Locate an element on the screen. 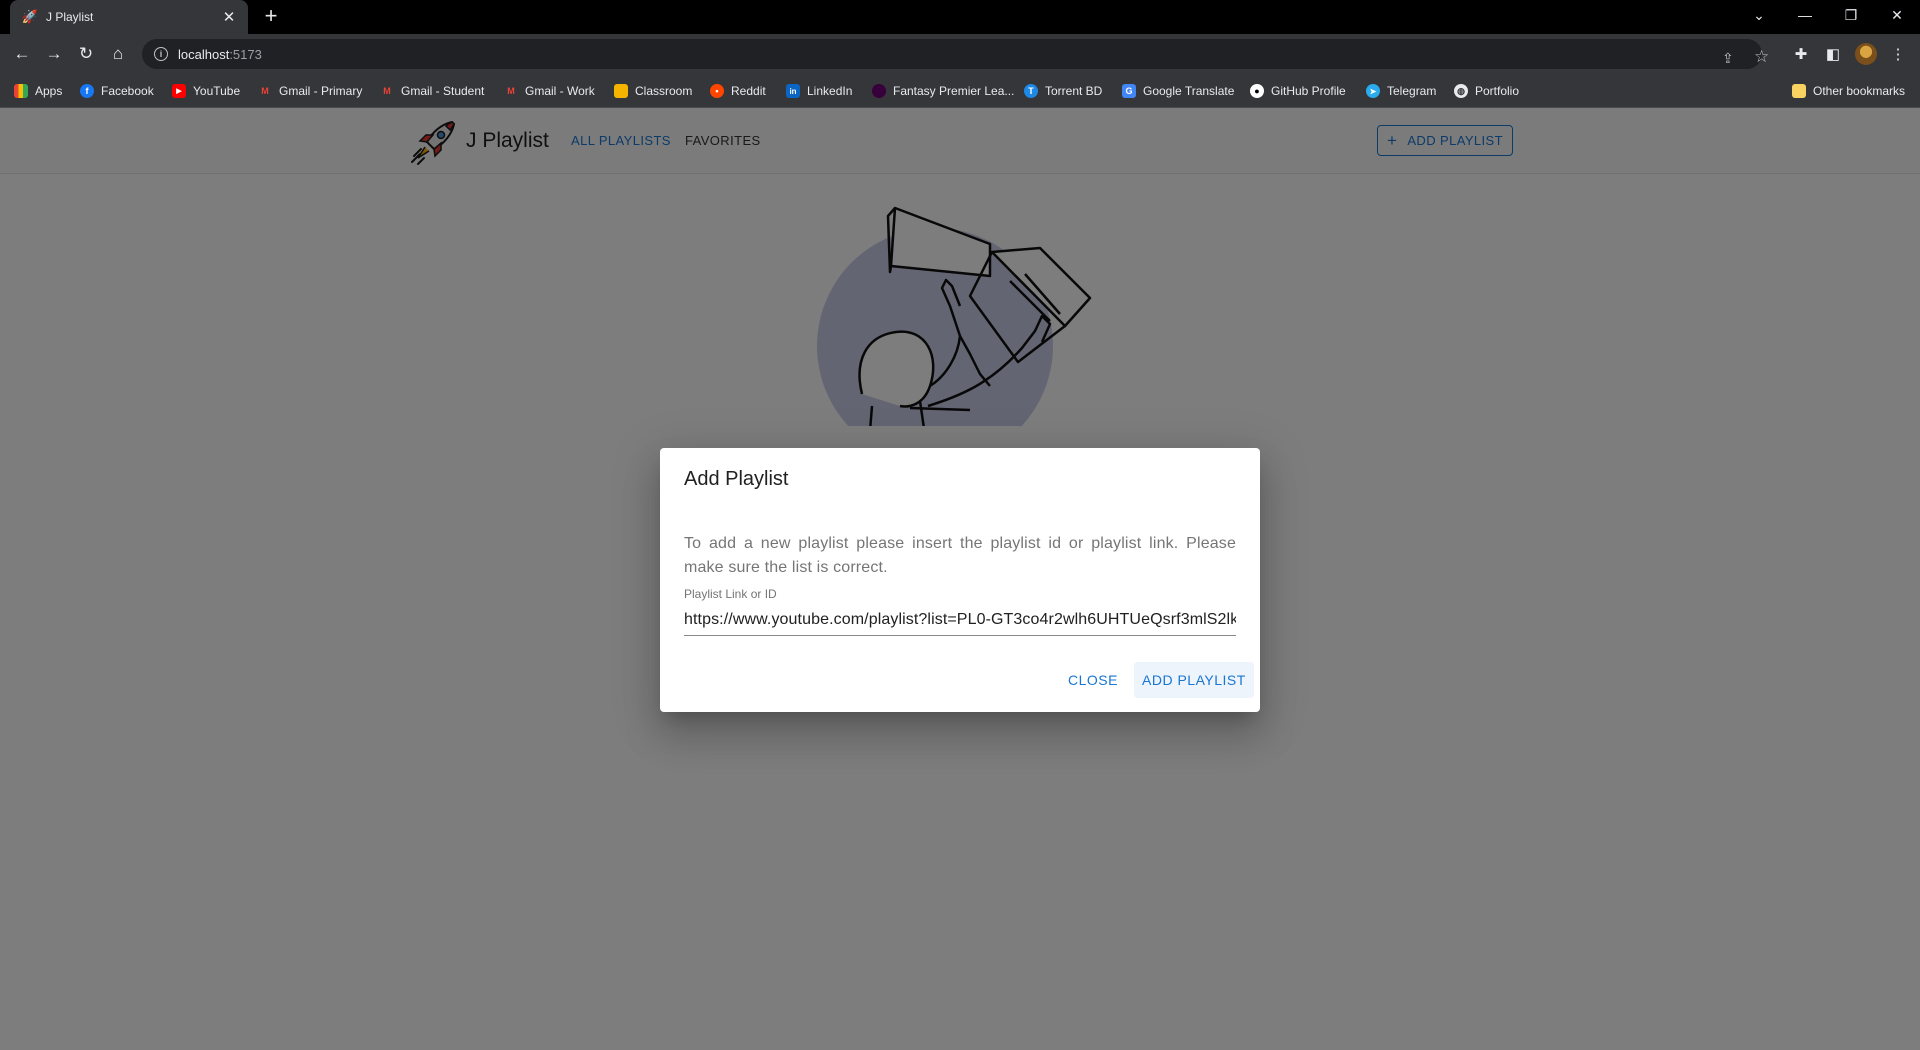 The width and height of the screenshot is (1920, 1050). confirm-add-playlist-button: ADD PLAYLIST is located at coordinates (1194, 680).